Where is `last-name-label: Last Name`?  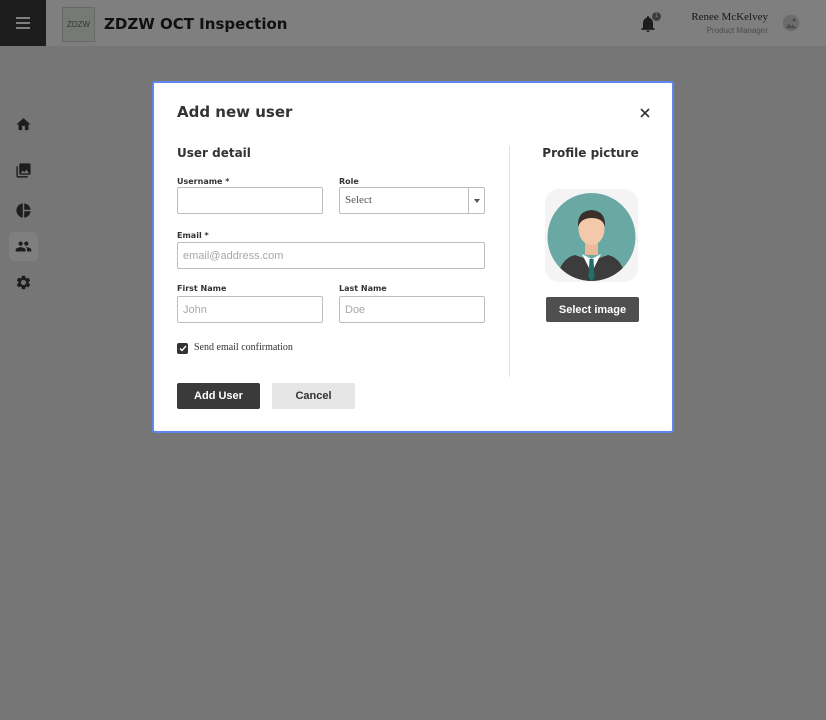 last-name-label: Last Name is located at coordinates (363, 288).